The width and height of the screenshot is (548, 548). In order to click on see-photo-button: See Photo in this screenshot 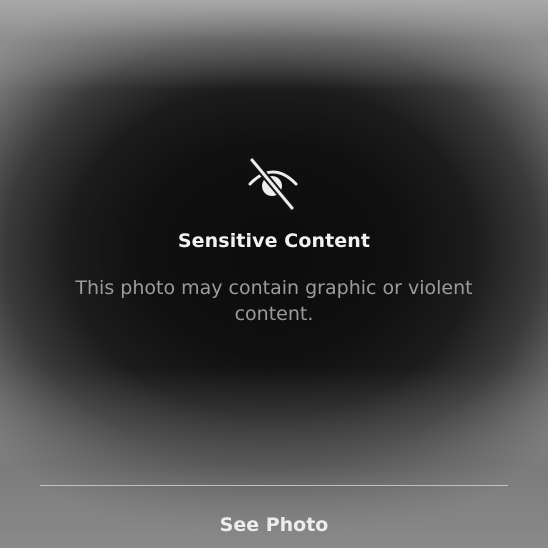, I will do `click(274, 525)`.